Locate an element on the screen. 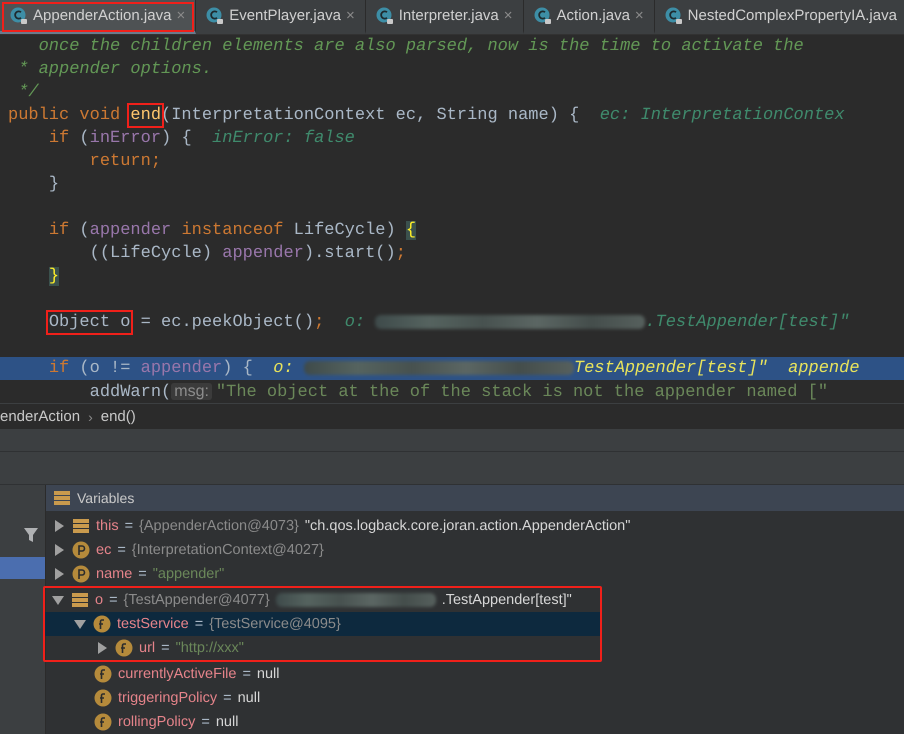  tab-label: Action.java is located at coordinates (593, 15).